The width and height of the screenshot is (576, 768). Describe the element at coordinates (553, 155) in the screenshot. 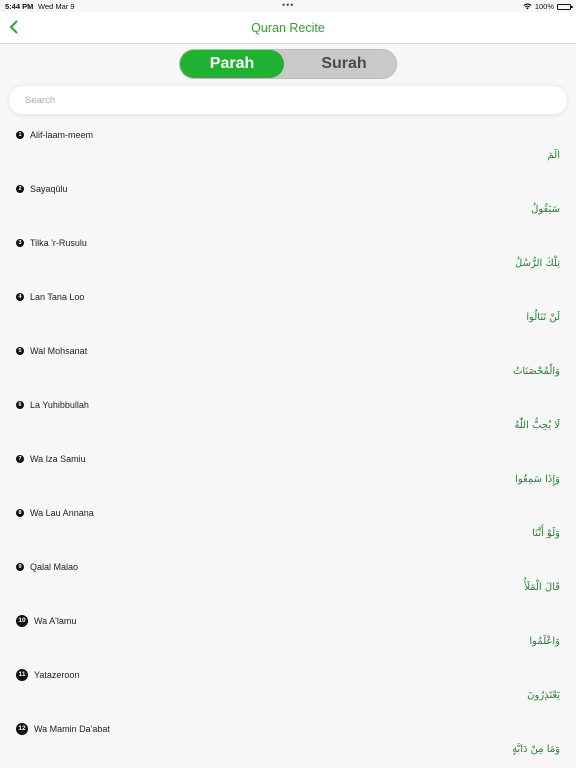

I see `parah-arabic-name: الٓمٓ` at that location.